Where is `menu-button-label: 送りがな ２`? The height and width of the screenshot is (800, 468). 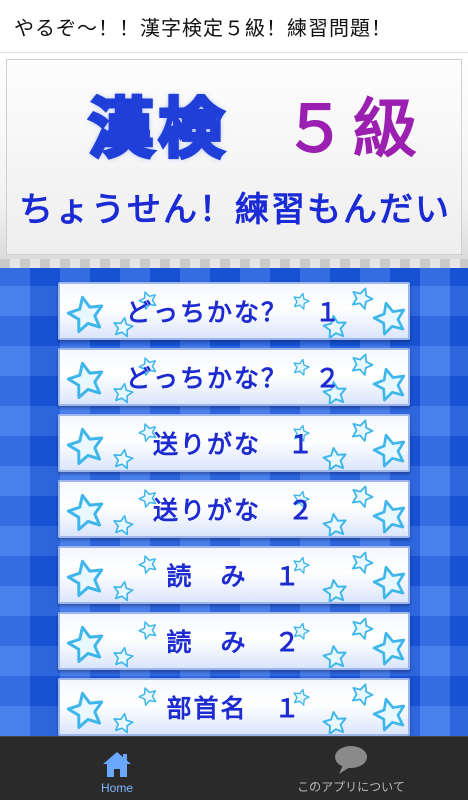
menu-button-label: 送りがな ２ is located at coordinates (233, 510).